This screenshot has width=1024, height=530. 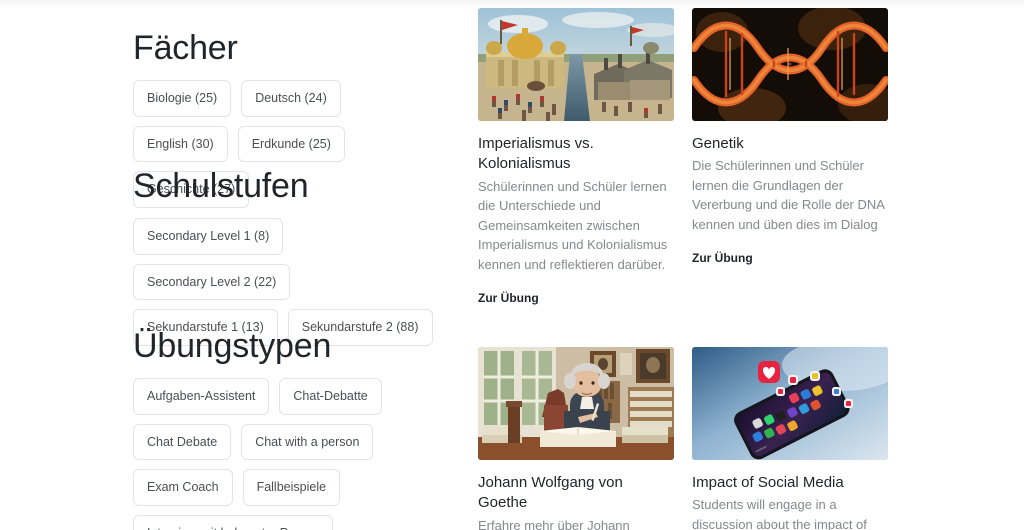 I want to click on filter-chip-chat-debatte: Chat-Debatte, so click(x=330, y=396).